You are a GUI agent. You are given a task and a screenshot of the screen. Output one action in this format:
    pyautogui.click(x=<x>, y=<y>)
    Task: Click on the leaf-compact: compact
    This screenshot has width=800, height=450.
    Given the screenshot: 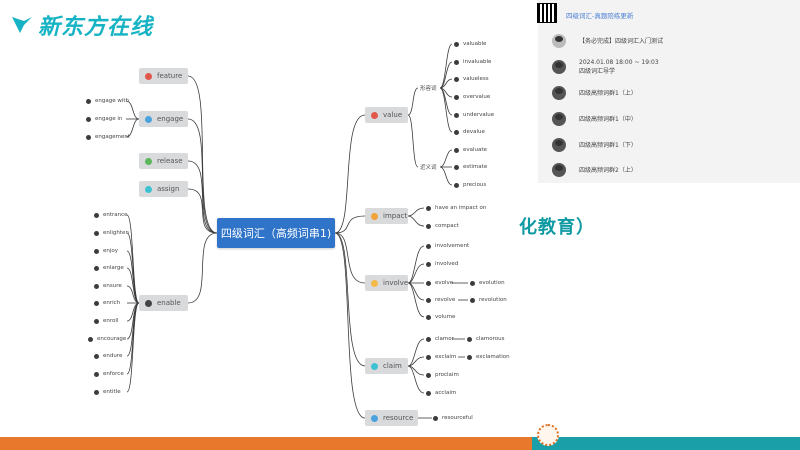 What is the action you would take?
    pyautogui.click(x=442, y=226)
    